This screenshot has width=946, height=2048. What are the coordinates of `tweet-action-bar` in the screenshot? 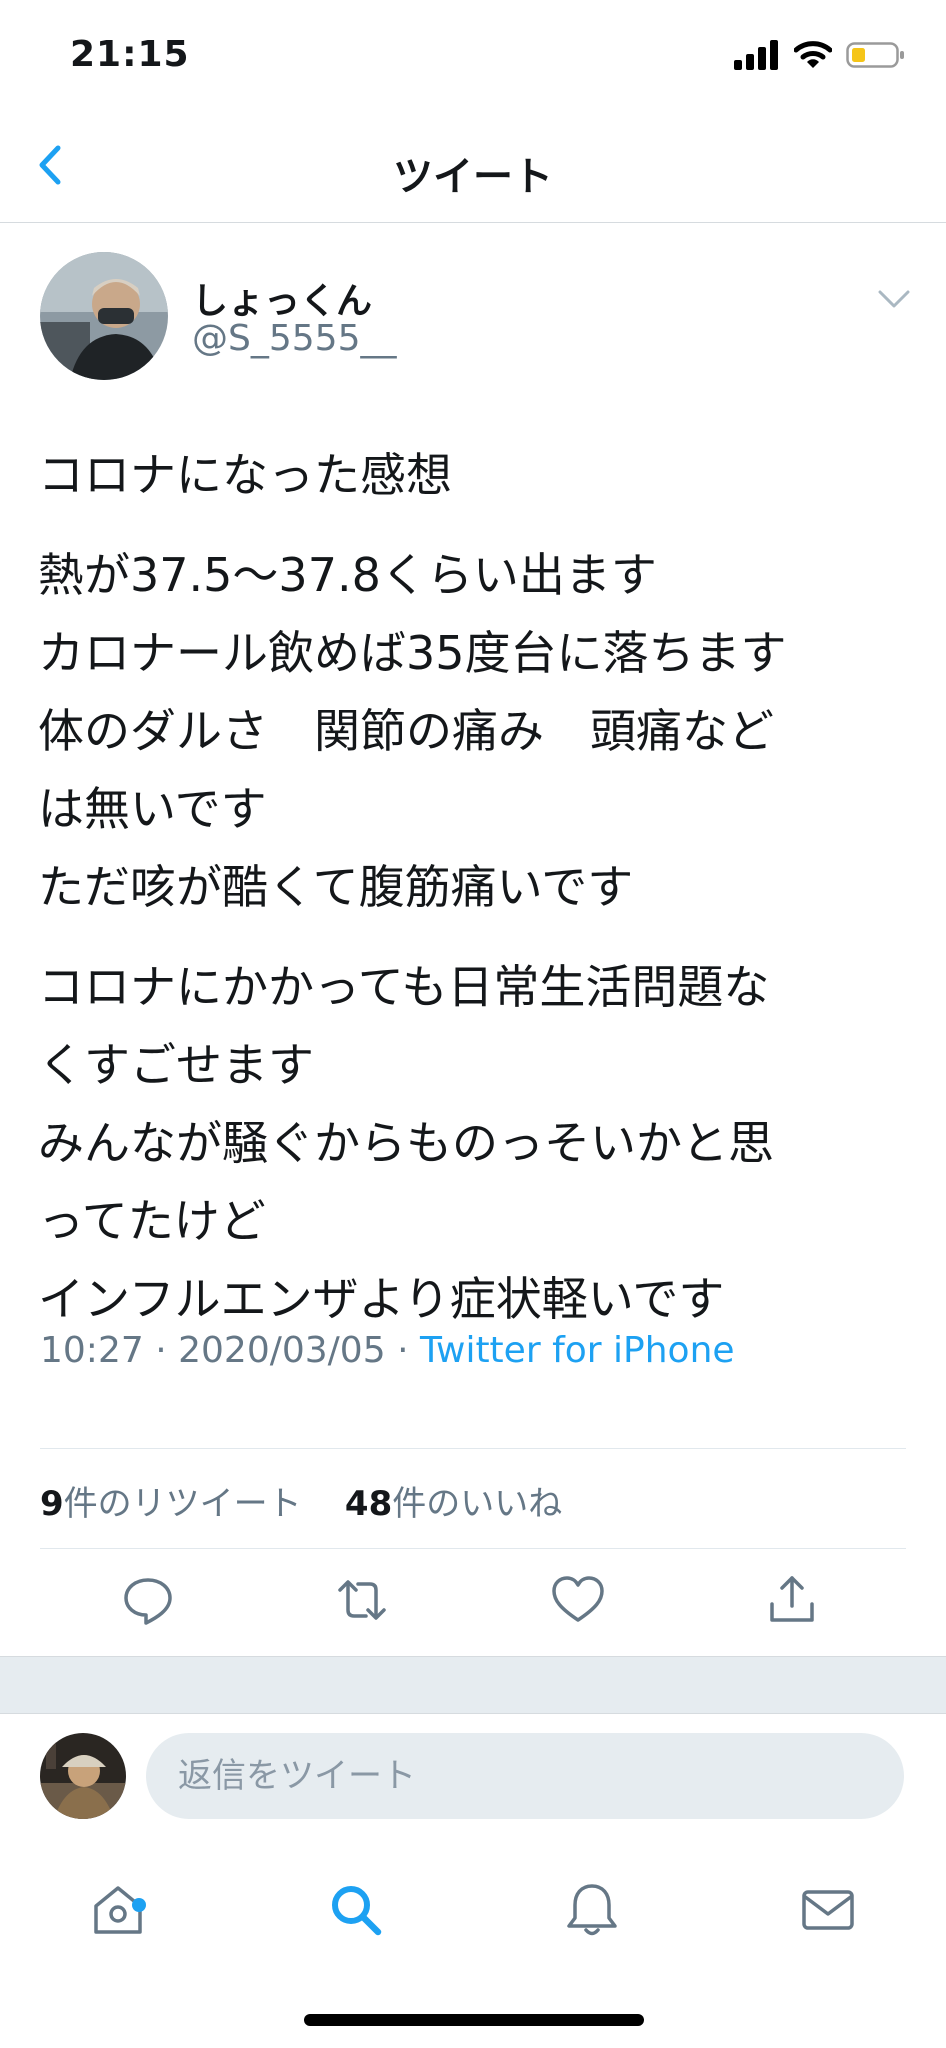 It's located at (473, 1607).